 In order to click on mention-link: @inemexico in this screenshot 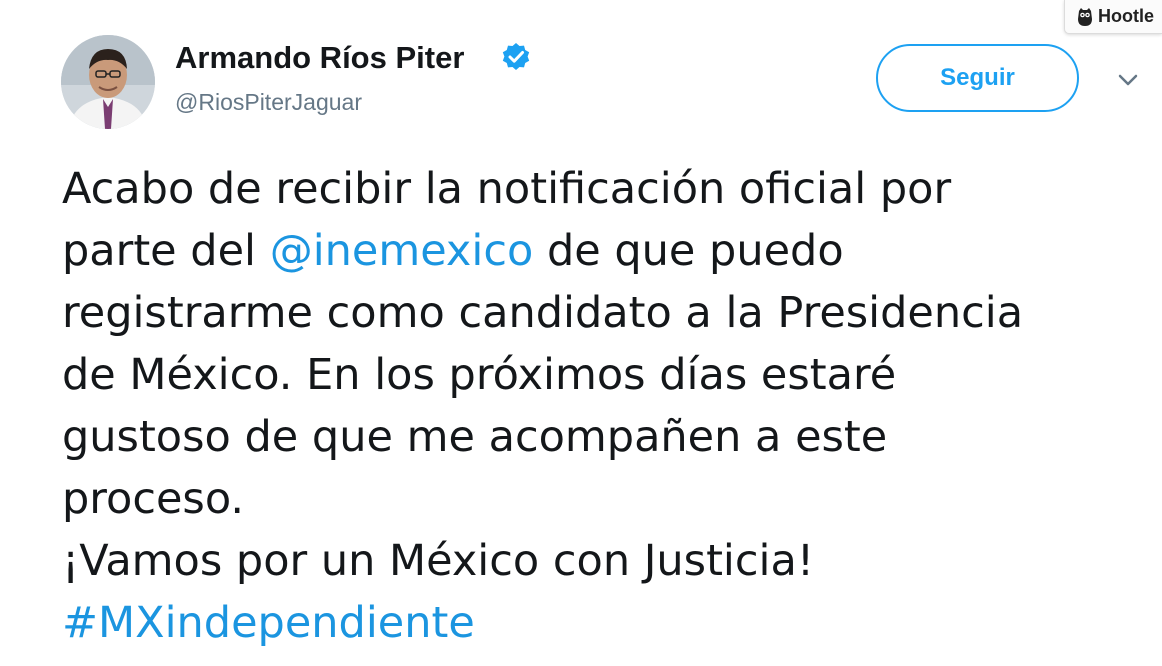, I will do `click(402, 251)`.